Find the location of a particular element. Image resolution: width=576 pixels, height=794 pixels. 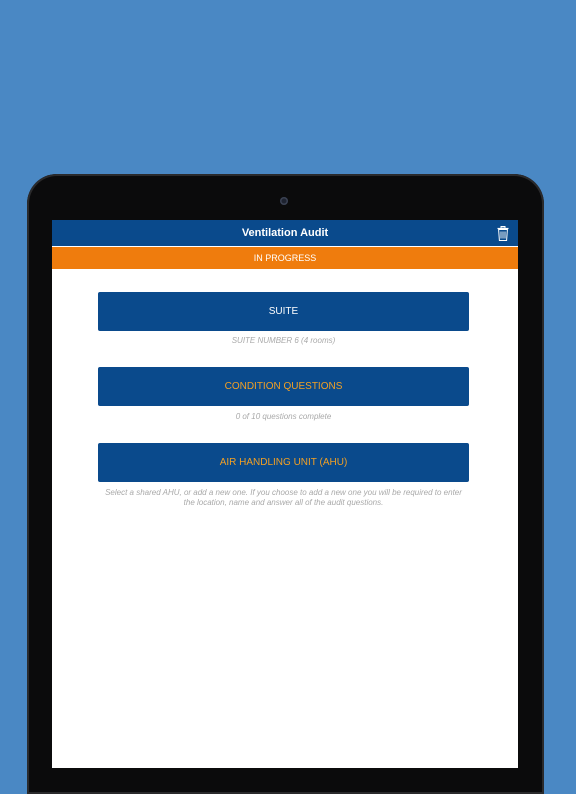

condition-questions-button: CONDITION QUESTIONS is located at coordinates (283, 386).